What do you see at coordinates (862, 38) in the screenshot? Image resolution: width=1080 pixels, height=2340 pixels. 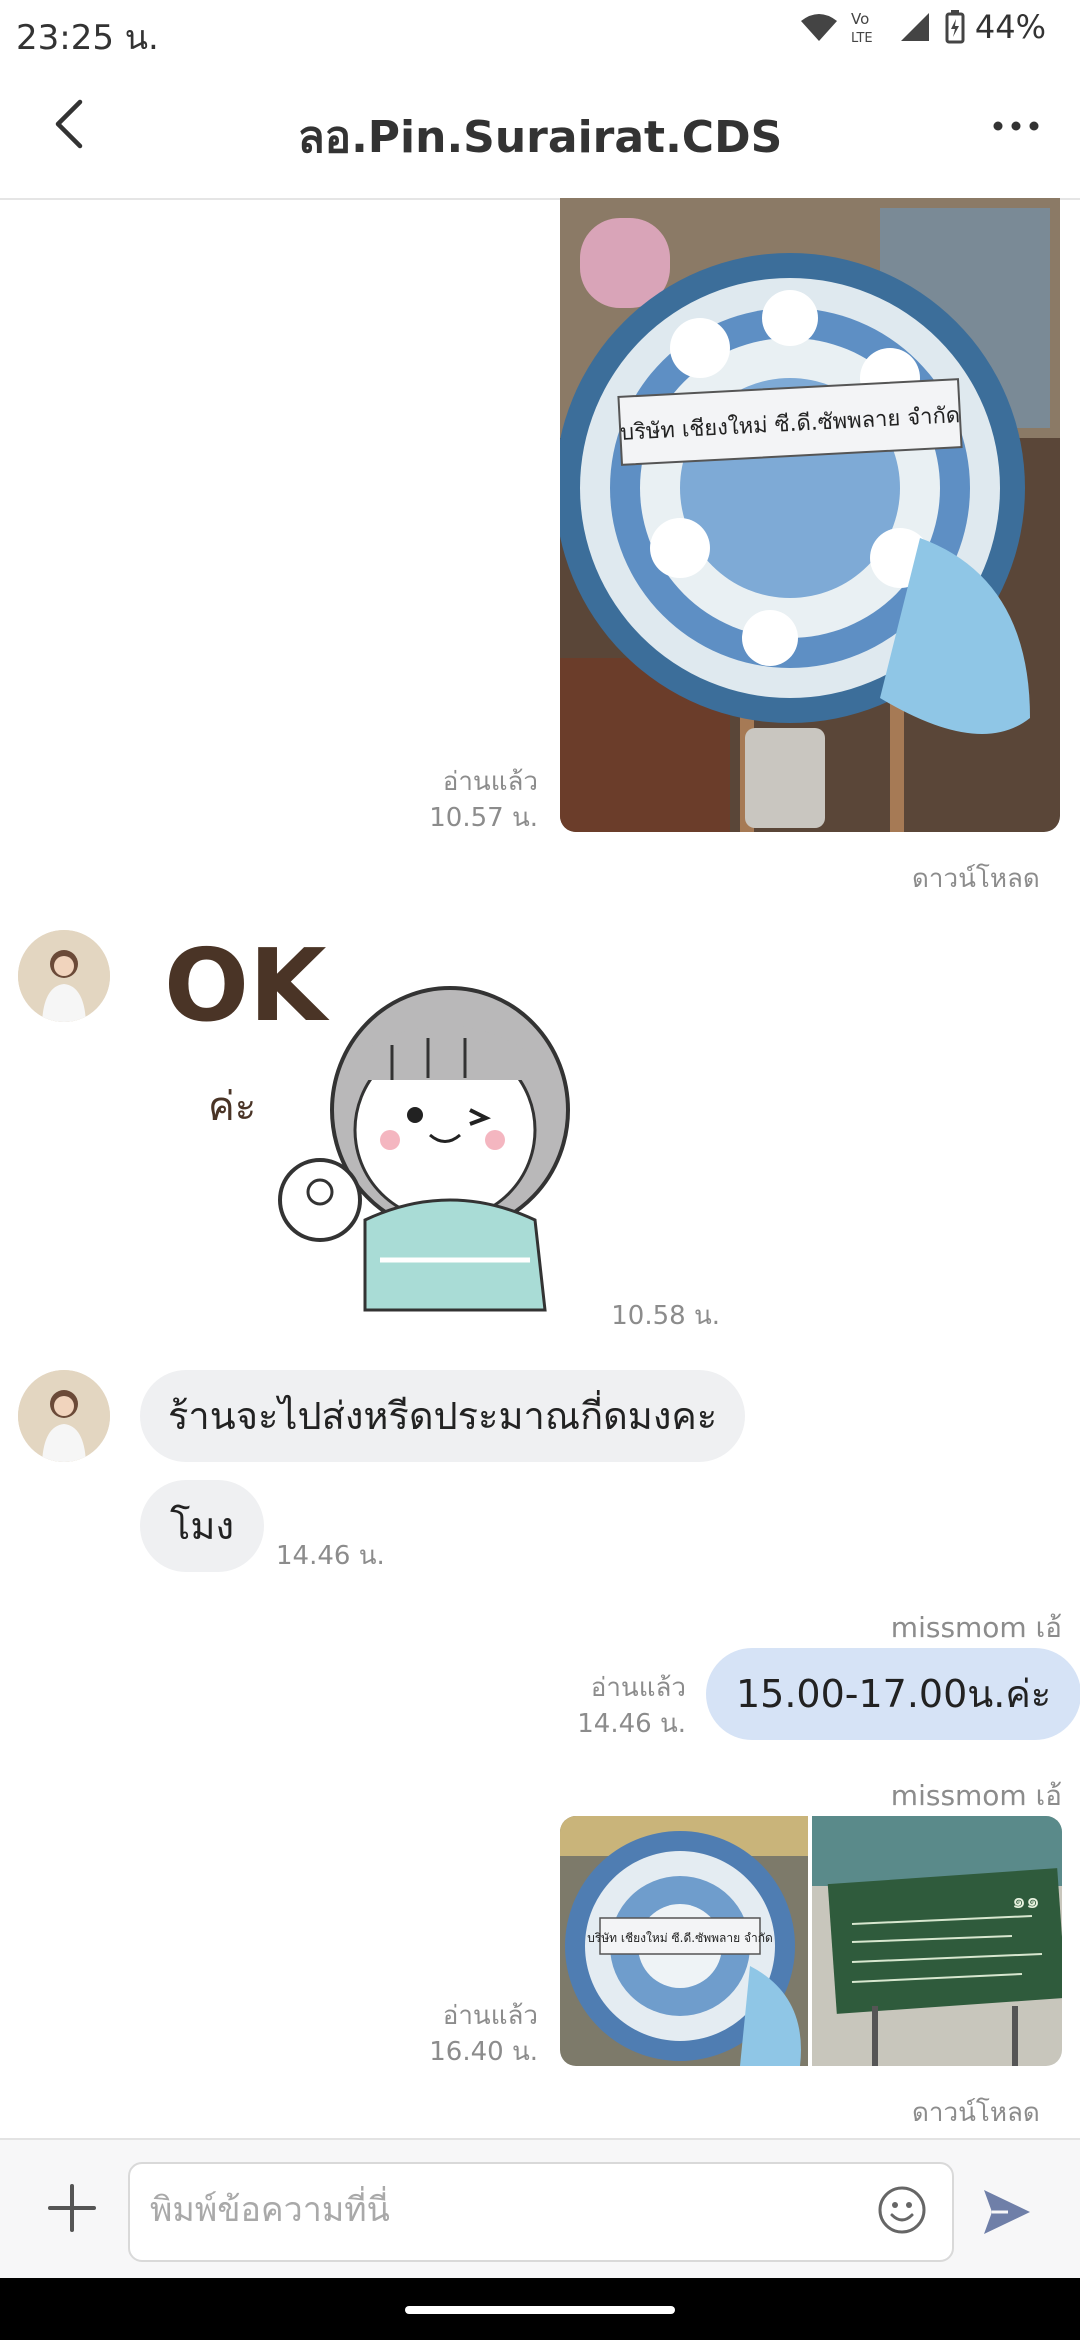 I see `svg-text: LTE` at bounding box center [862, 38].